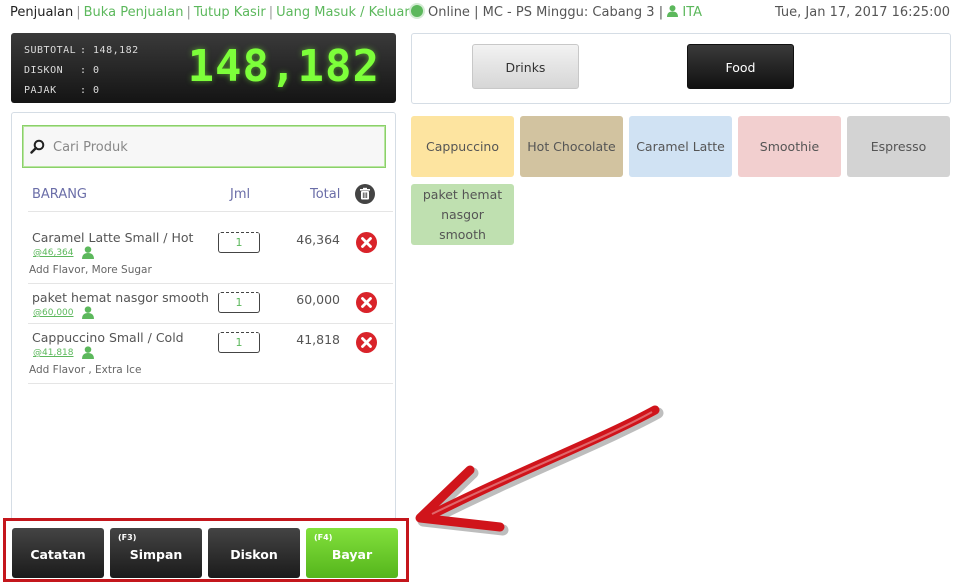  I want to click on shortcut-f3: (F3), so click(127, 537).